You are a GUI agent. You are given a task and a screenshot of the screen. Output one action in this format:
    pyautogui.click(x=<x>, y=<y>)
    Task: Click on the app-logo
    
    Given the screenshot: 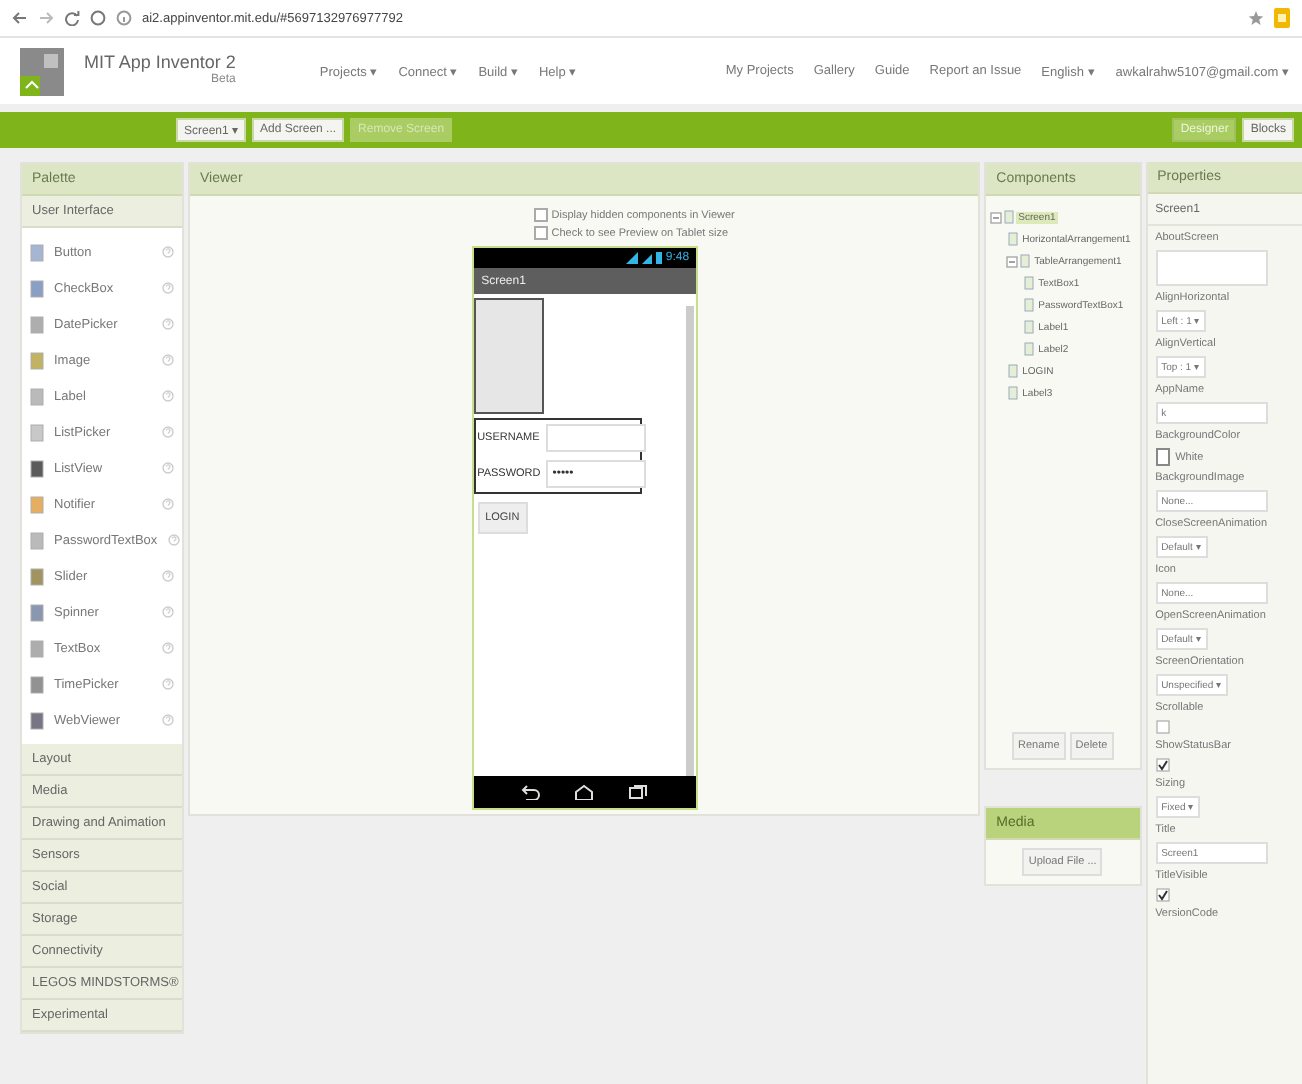 What is the action you would take?
    pyautogui.click(x=42, y=71)
    